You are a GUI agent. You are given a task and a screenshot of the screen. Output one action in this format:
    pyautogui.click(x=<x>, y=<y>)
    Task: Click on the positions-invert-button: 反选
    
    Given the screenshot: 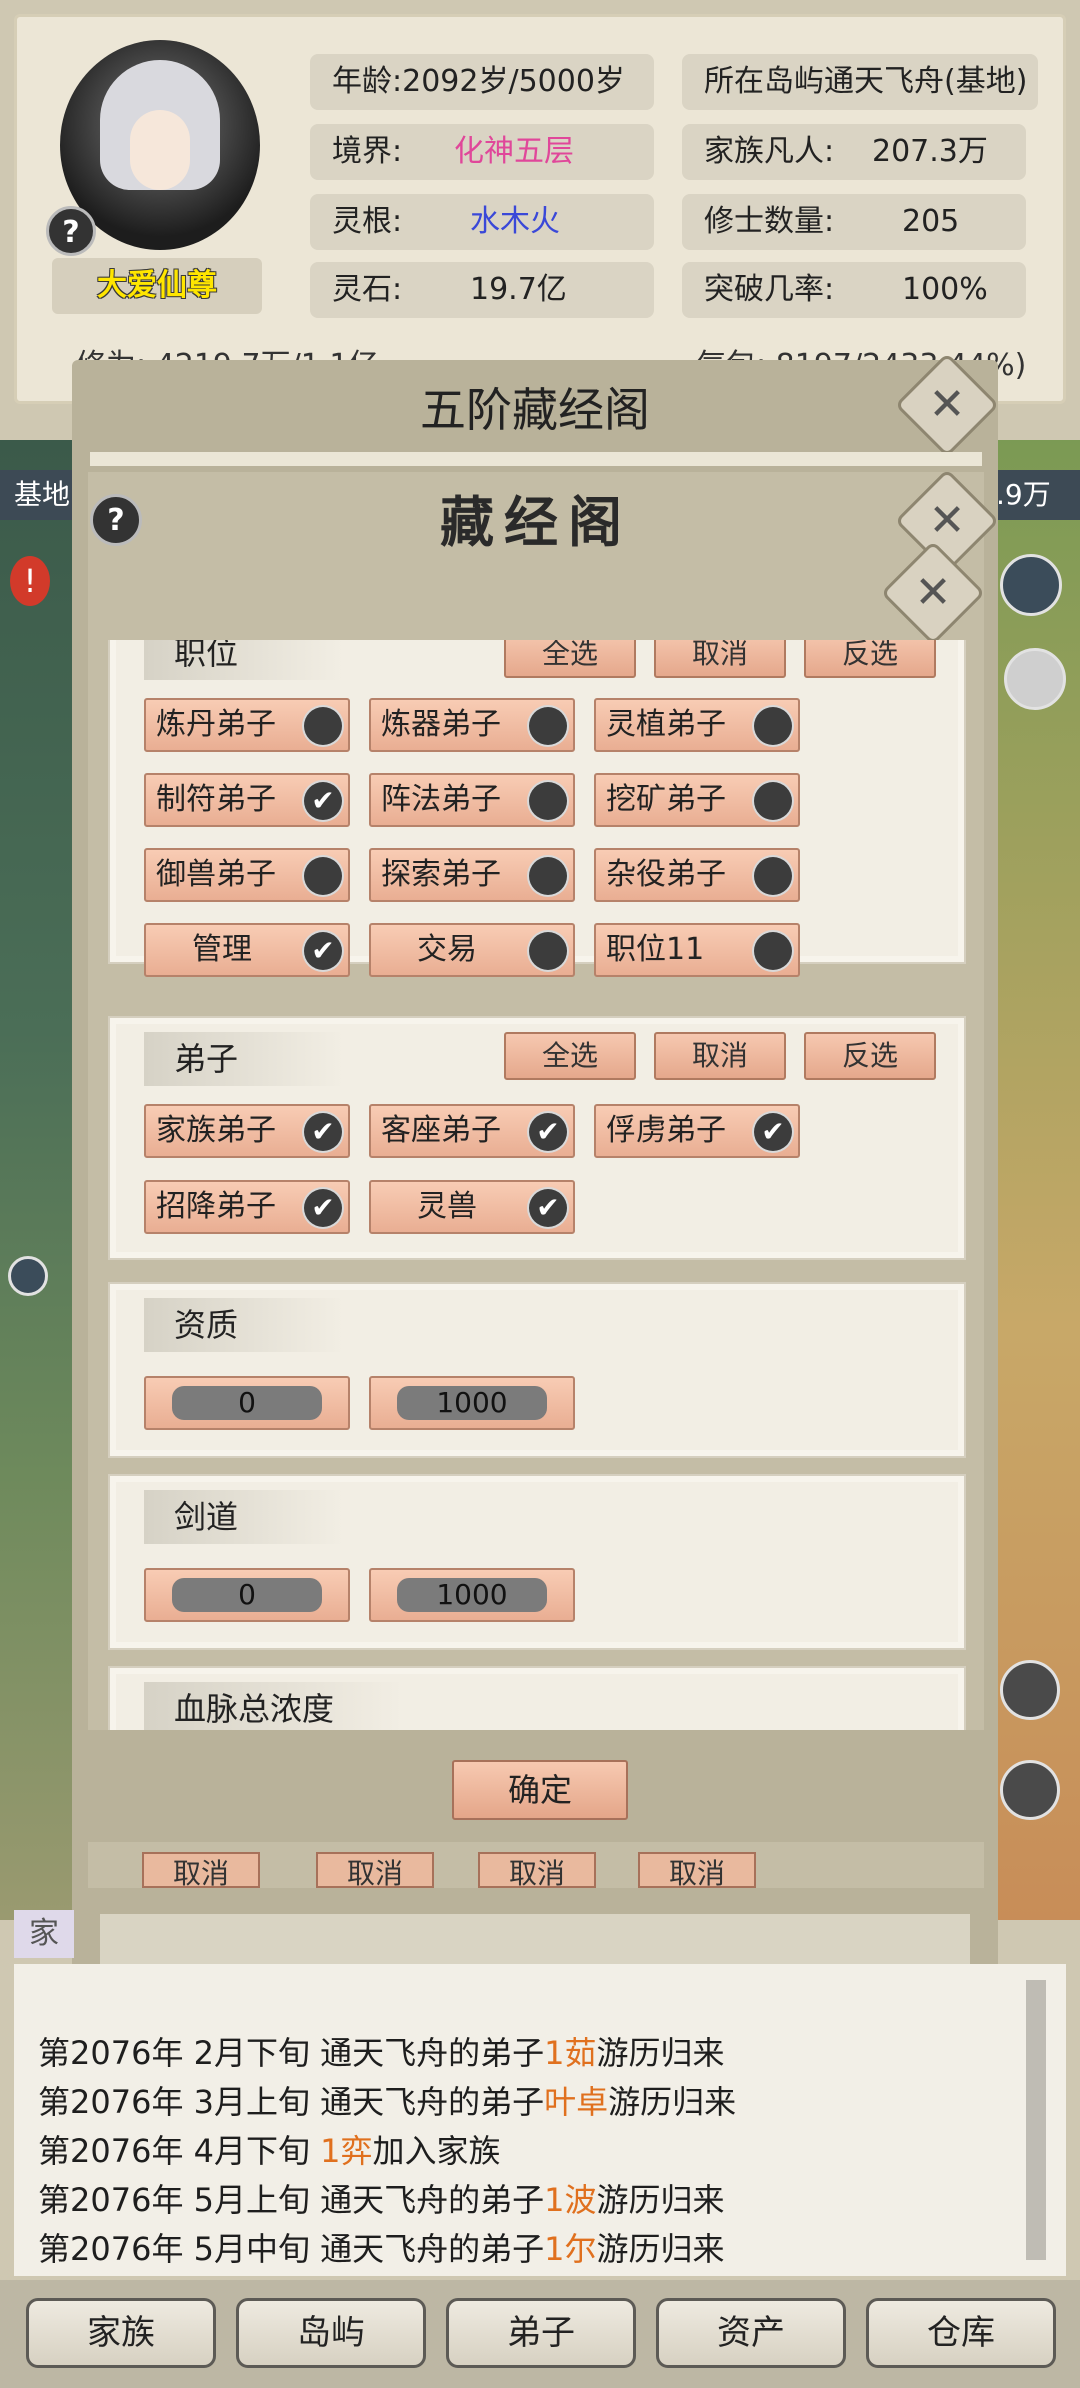 What is the action you would take?
    pyautogui.click(x=870, y=659)
    